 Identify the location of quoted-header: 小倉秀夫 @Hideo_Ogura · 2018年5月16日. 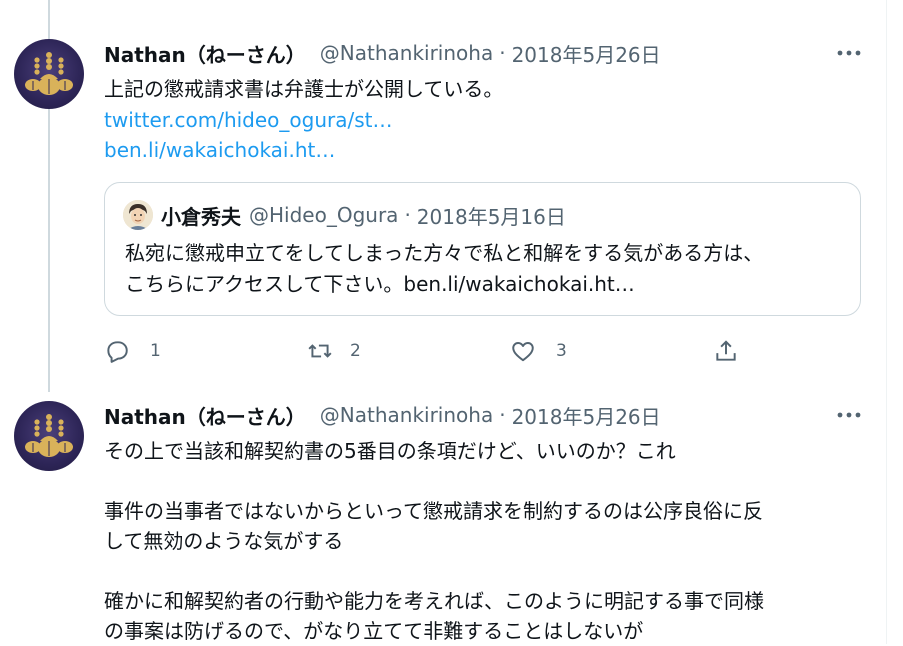
(363, 215).